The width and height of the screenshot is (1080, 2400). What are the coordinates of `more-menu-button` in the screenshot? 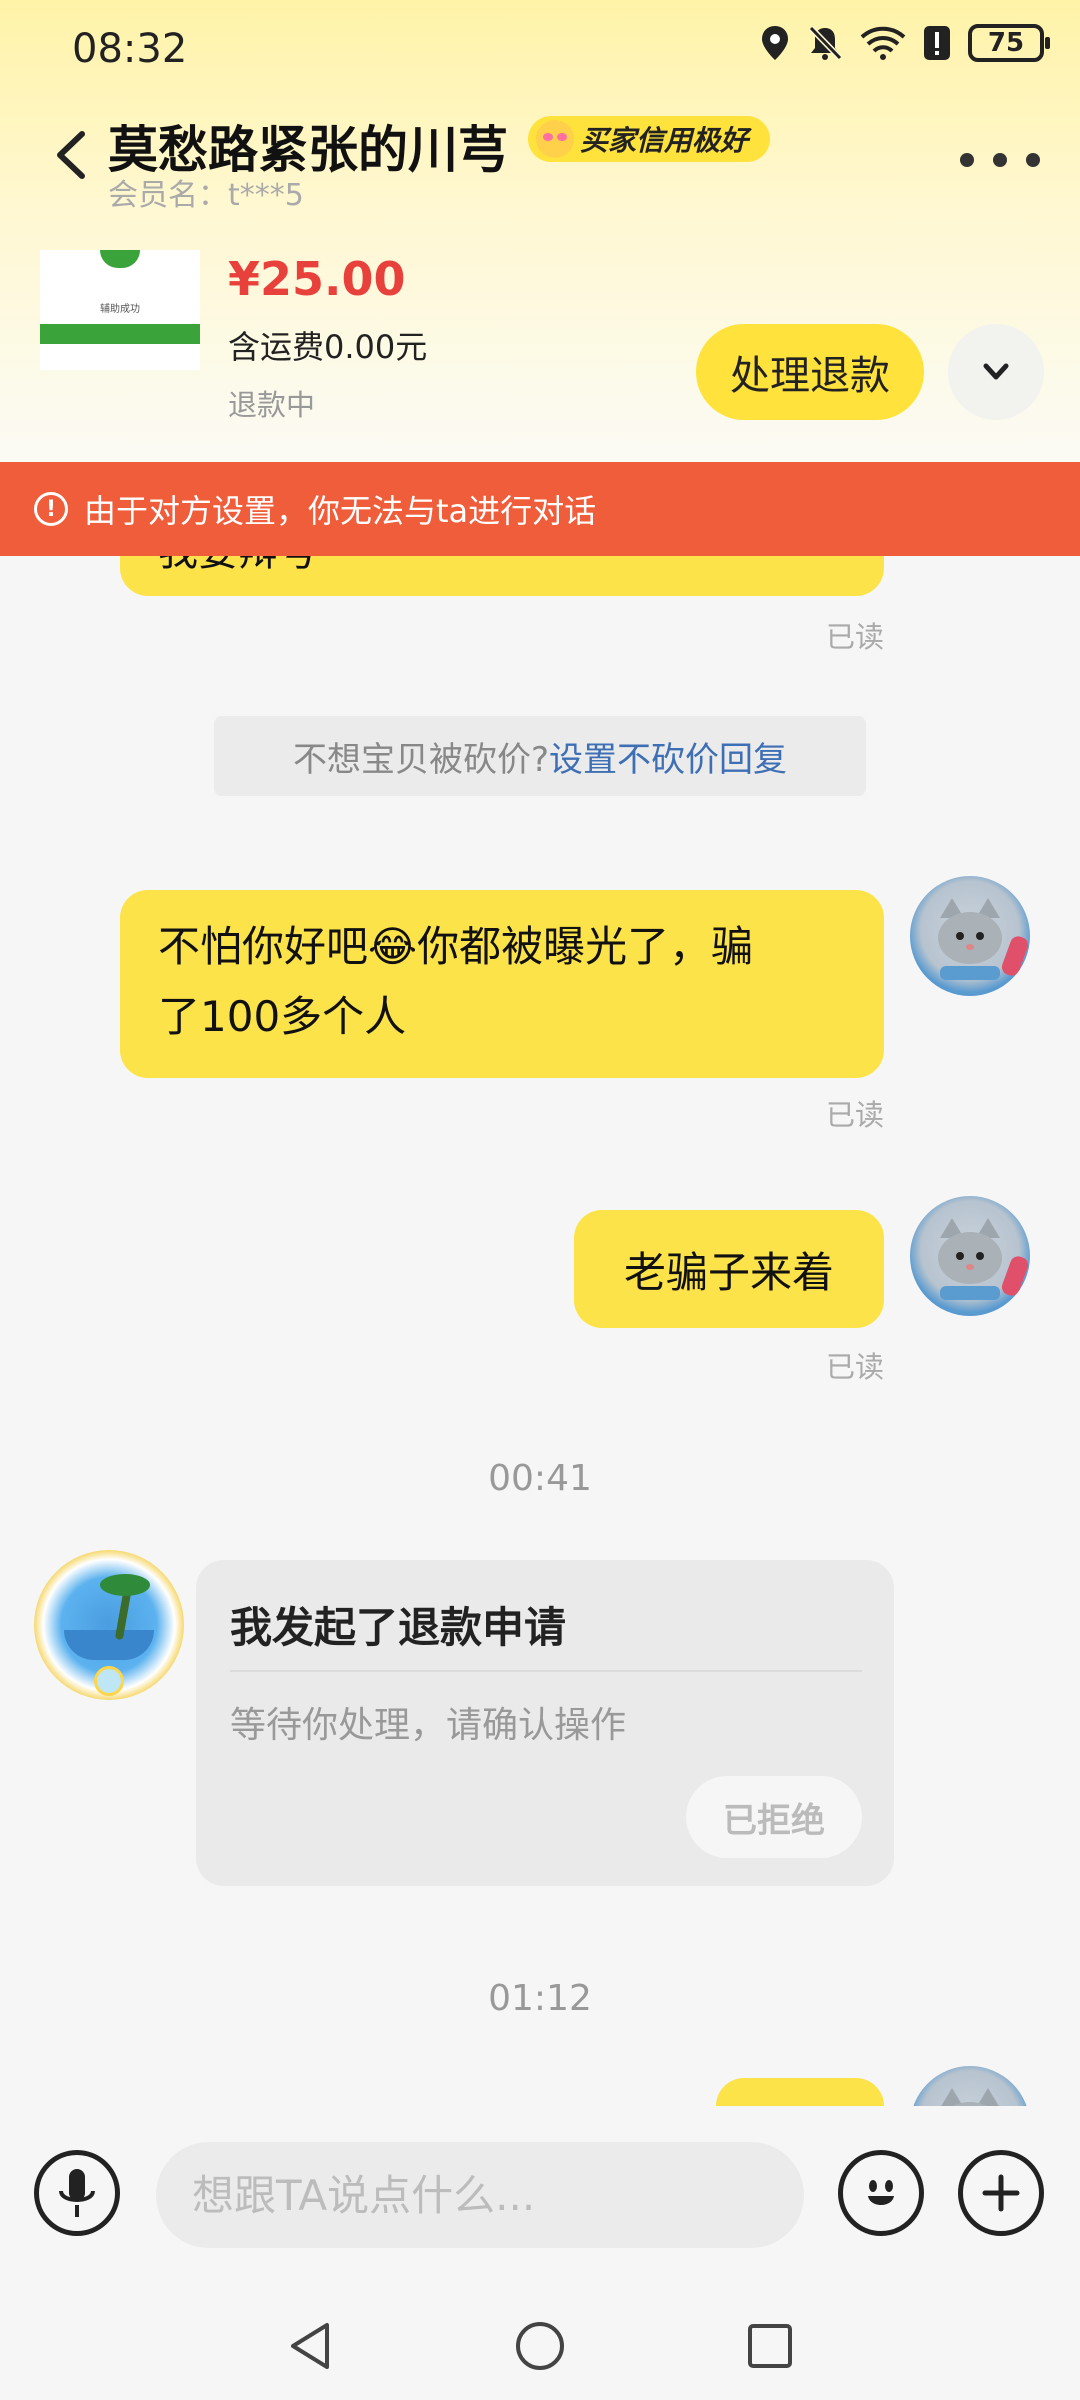 It's located at (1000, 160).